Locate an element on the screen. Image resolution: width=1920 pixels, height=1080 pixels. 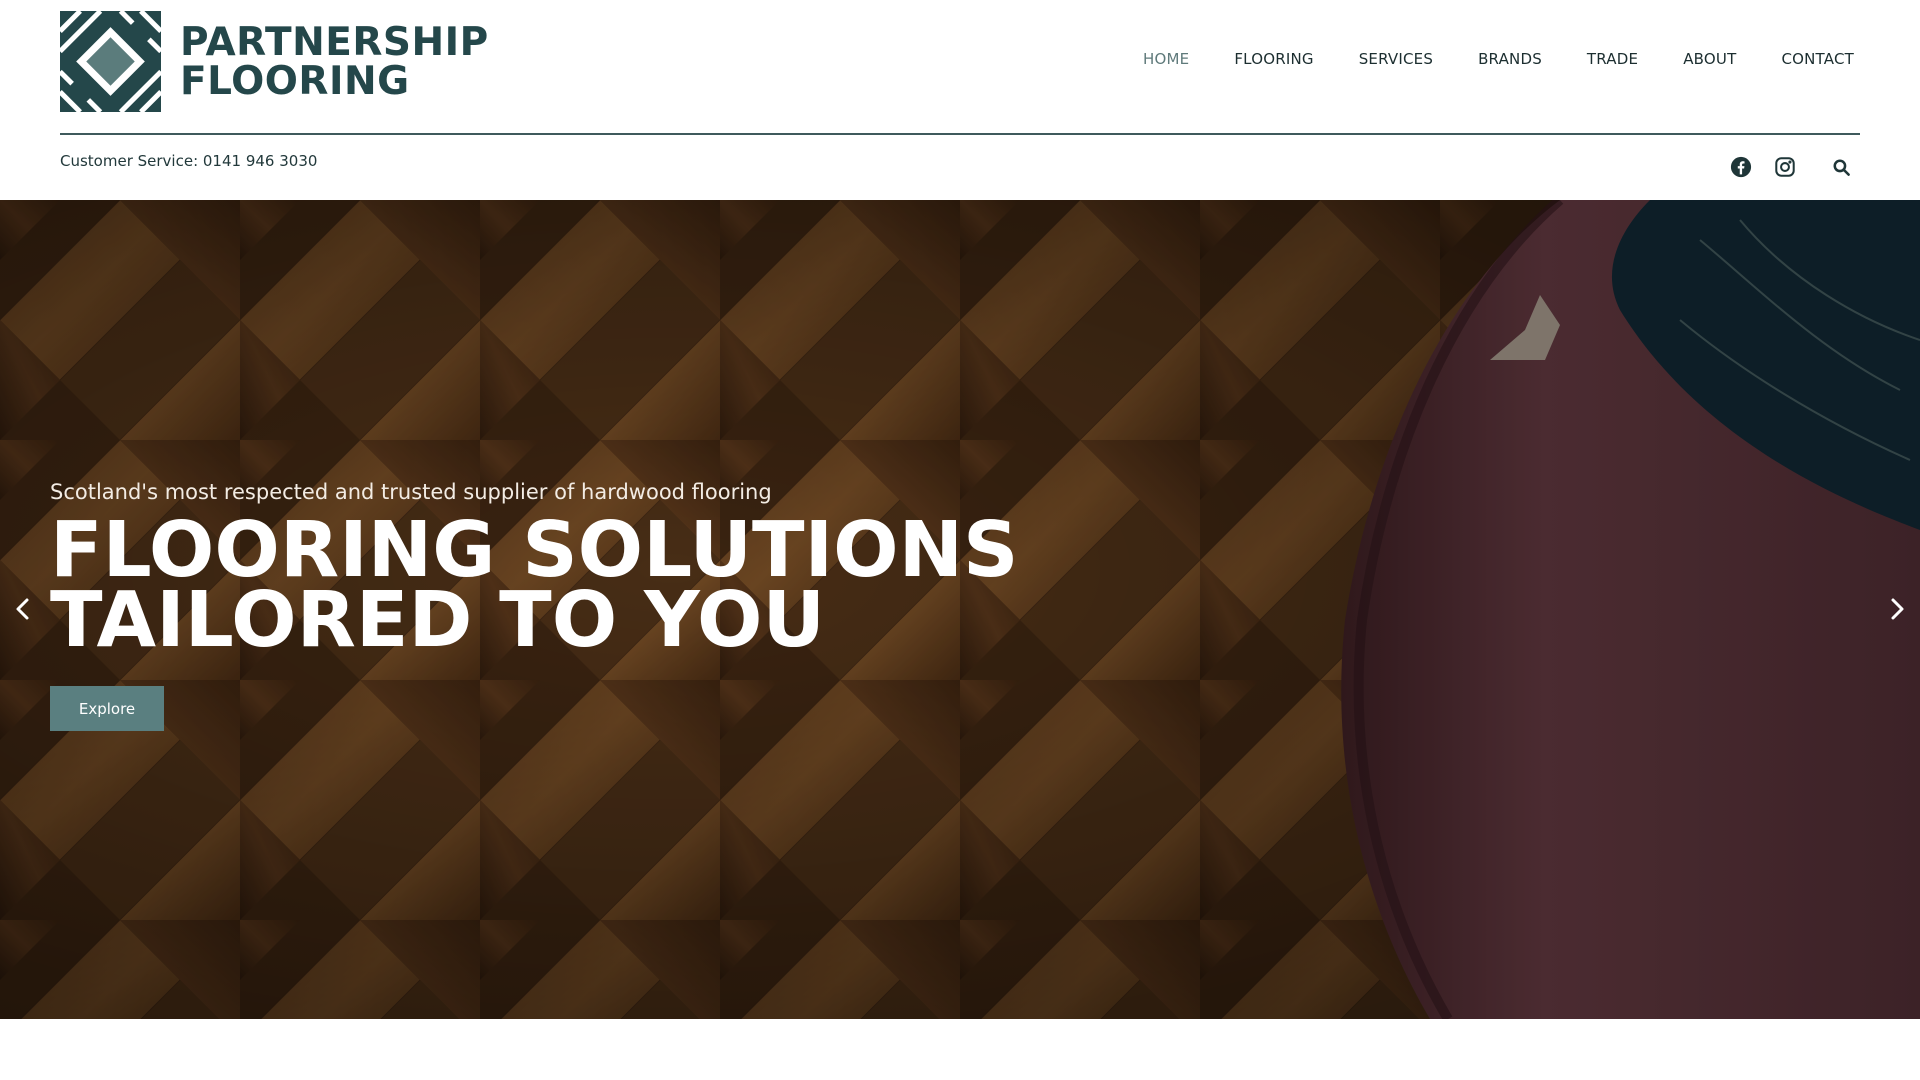
brand-logo: PARTNERSHIP FLOORING is located at coordinates (274, 61).